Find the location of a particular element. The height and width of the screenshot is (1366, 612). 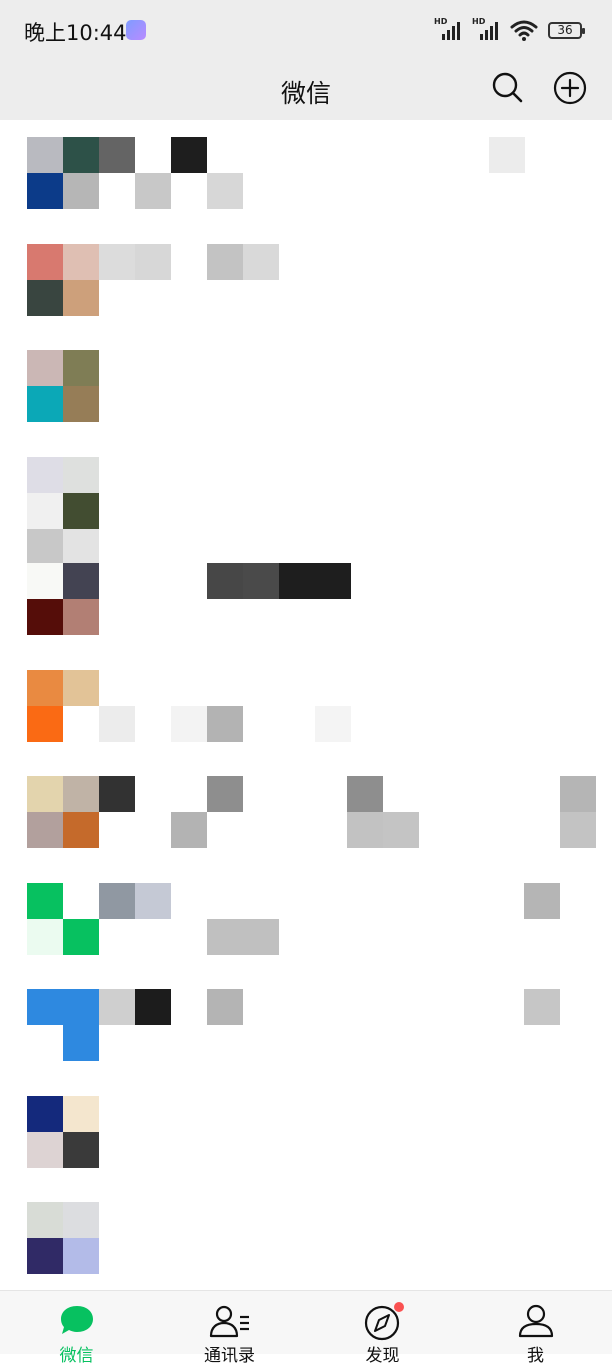

signal-1-label: HD is located at coordinates (441, 21).